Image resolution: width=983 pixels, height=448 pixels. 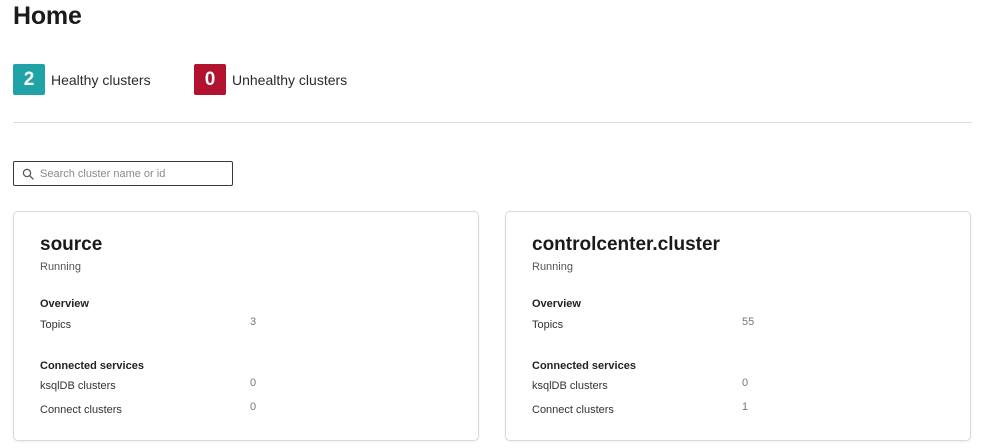 What do you see at coordinates (29, 79) in the screenshot?
I see `healthy-count-badge: 2` at bounding box center [29, 79].